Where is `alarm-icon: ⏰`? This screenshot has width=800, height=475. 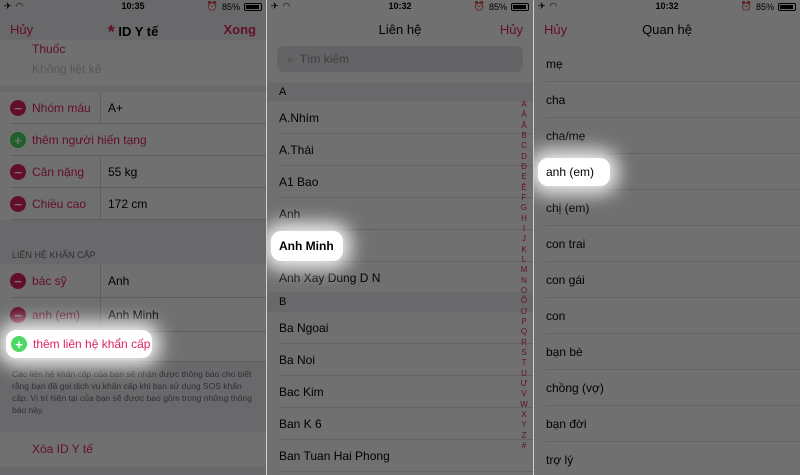 alarm-icon: ⏰ is located at coordinates (479, 6).